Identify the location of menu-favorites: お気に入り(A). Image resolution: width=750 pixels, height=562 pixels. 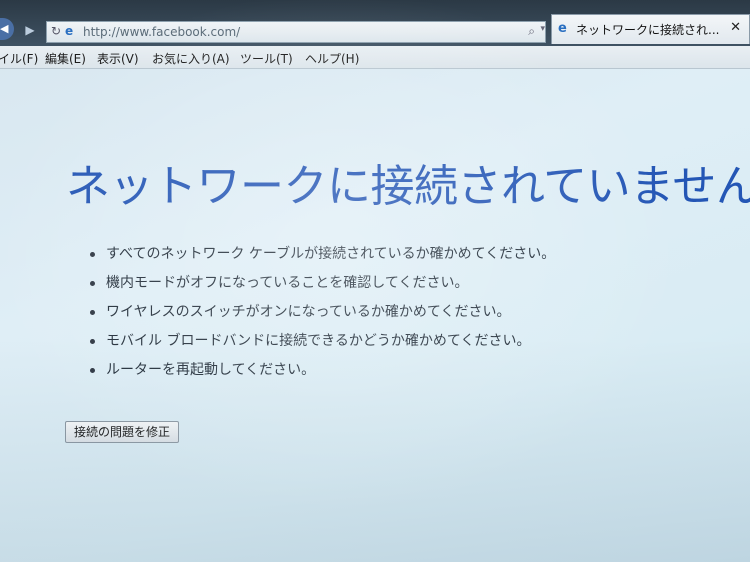
(191, 58).